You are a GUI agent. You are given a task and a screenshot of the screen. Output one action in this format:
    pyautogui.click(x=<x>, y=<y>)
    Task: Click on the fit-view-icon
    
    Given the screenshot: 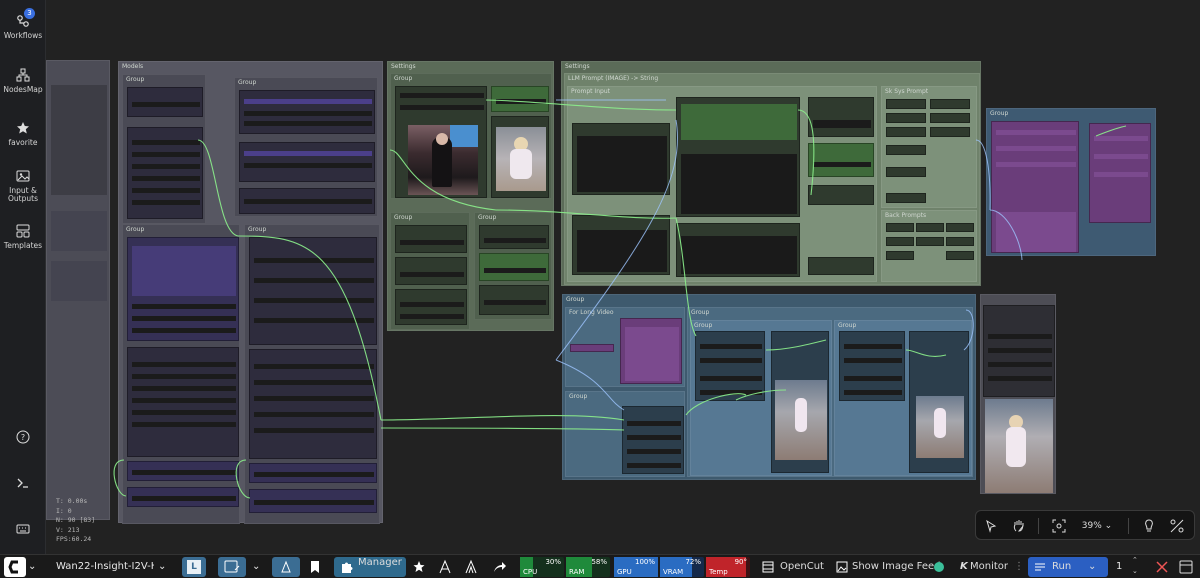 What is the action you would take?
    pyautogui.click(x=1059, y=526)
    